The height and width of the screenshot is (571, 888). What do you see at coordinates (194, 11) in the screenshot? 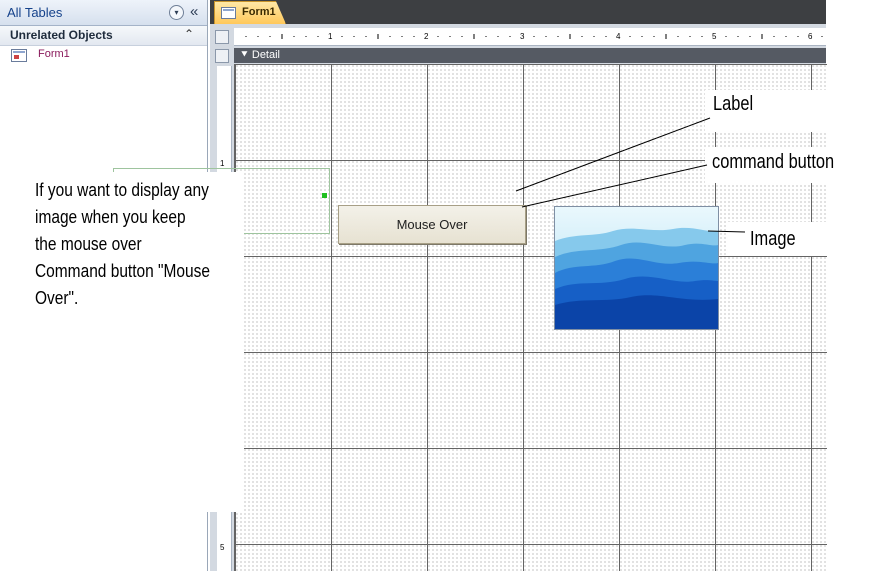
I see `shutter-bar-collapse-icon: «` at bounding box center [194, 11].